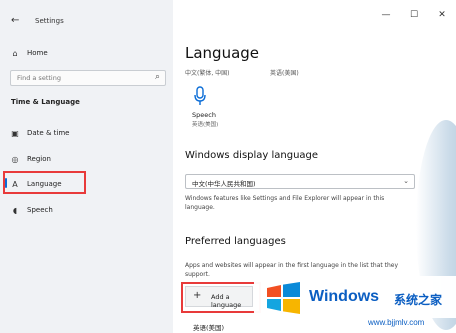 The width and height of the screenshot is (456, 333). What do you see at coordinates (204, 115) in the screenshot?
I see `speech-title: Speech` at bounding box center [204, 115].